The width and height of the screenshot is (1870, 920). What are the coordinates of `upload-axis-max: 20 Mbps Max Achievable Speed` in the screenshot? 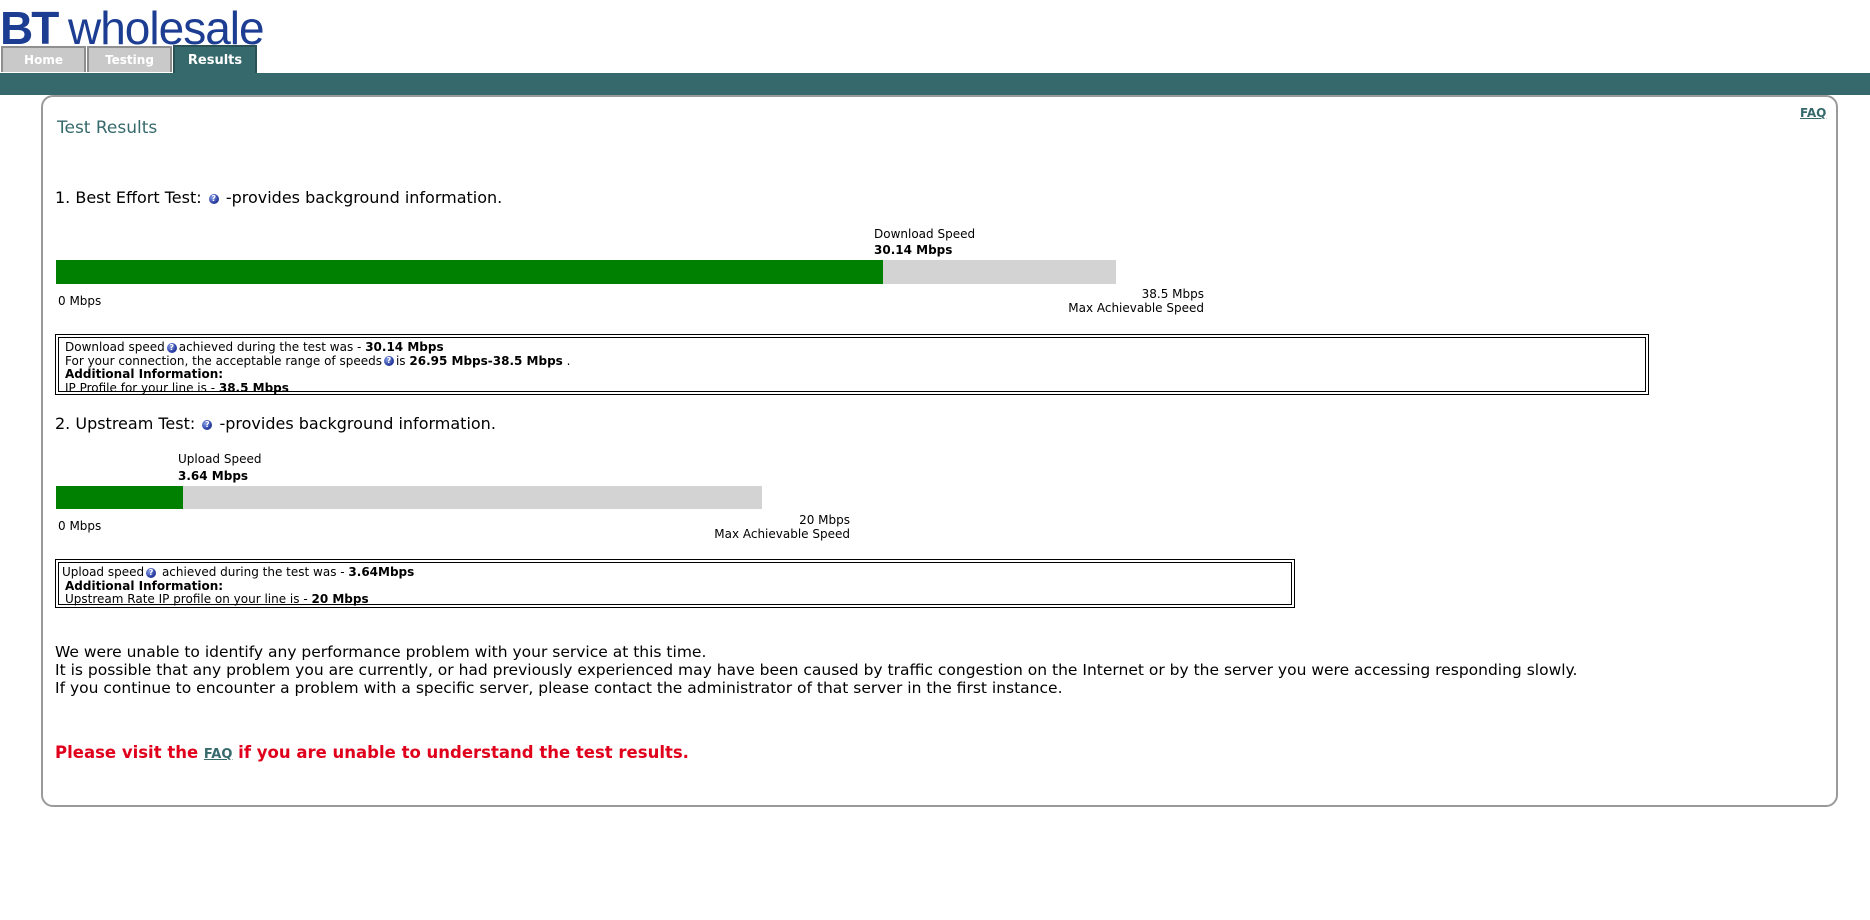 It's located at (770, 527).